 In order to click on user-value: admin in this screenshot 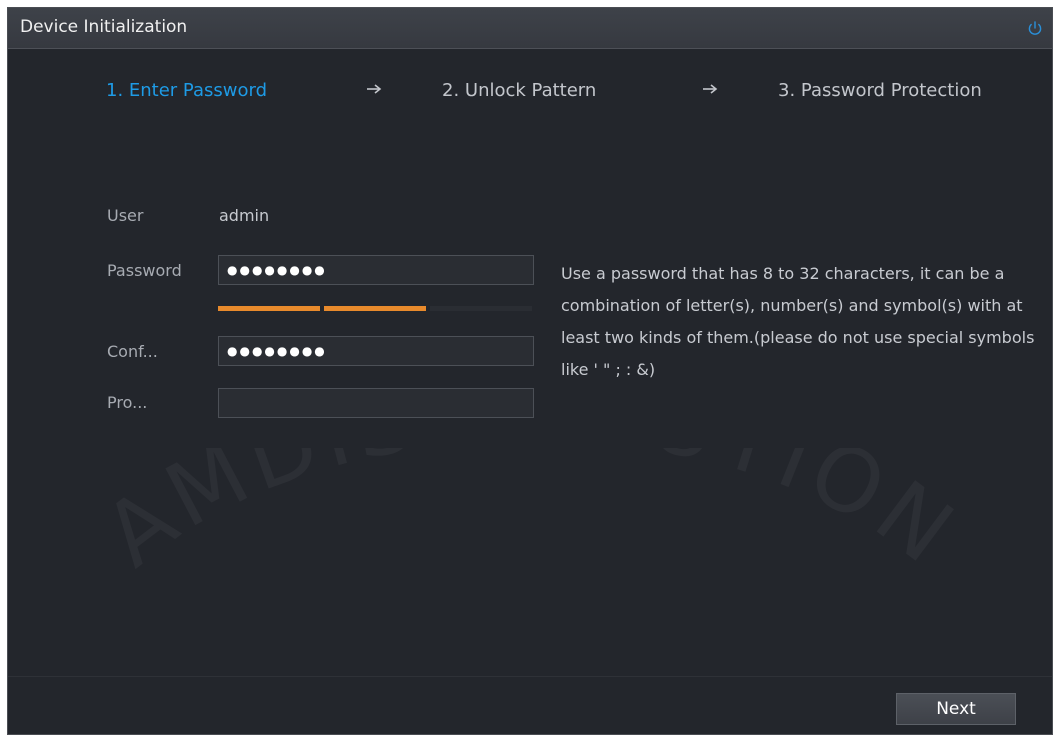, I will do `click(244, 215)`.